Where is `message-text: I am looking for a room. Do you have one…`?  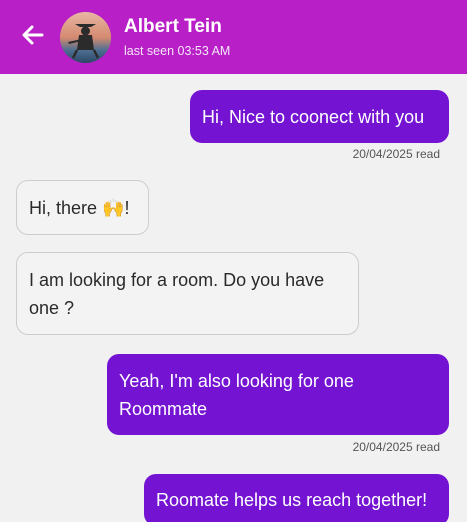 message-text: I am looking for a room. Do you have one… is located at coordinates (177, 293).